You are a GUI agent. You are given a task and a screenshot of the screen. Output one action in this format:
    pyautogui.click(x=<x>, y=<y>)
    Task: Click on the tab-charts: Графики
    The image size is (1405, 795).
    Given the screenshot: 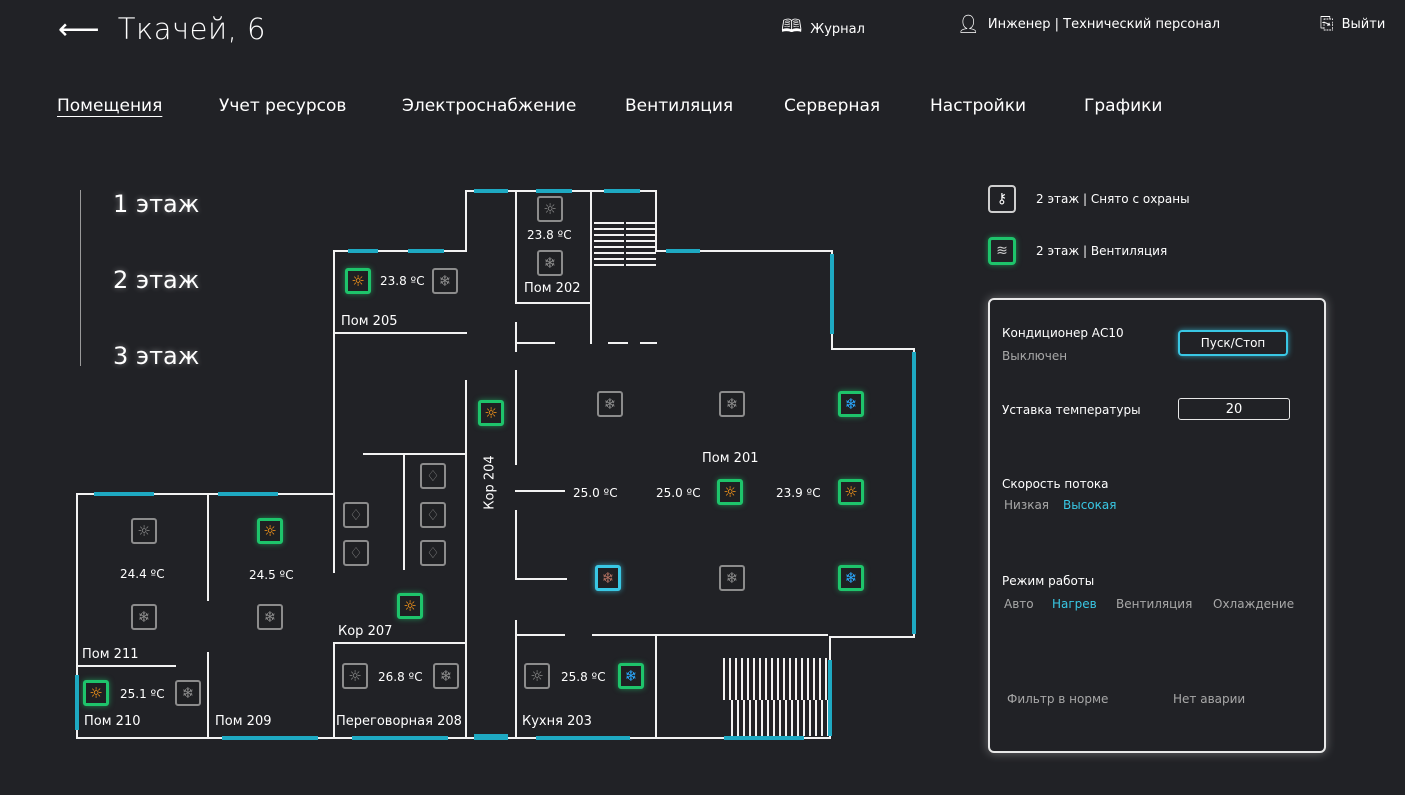 What is the action you would take?
    pyautogui.click(x=1123, y=106)
    